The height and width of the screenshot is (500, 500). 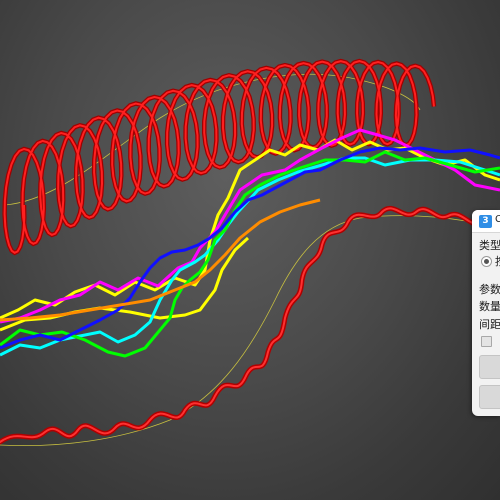 I want to click on panel-title: C, so click(x=497, y=219).